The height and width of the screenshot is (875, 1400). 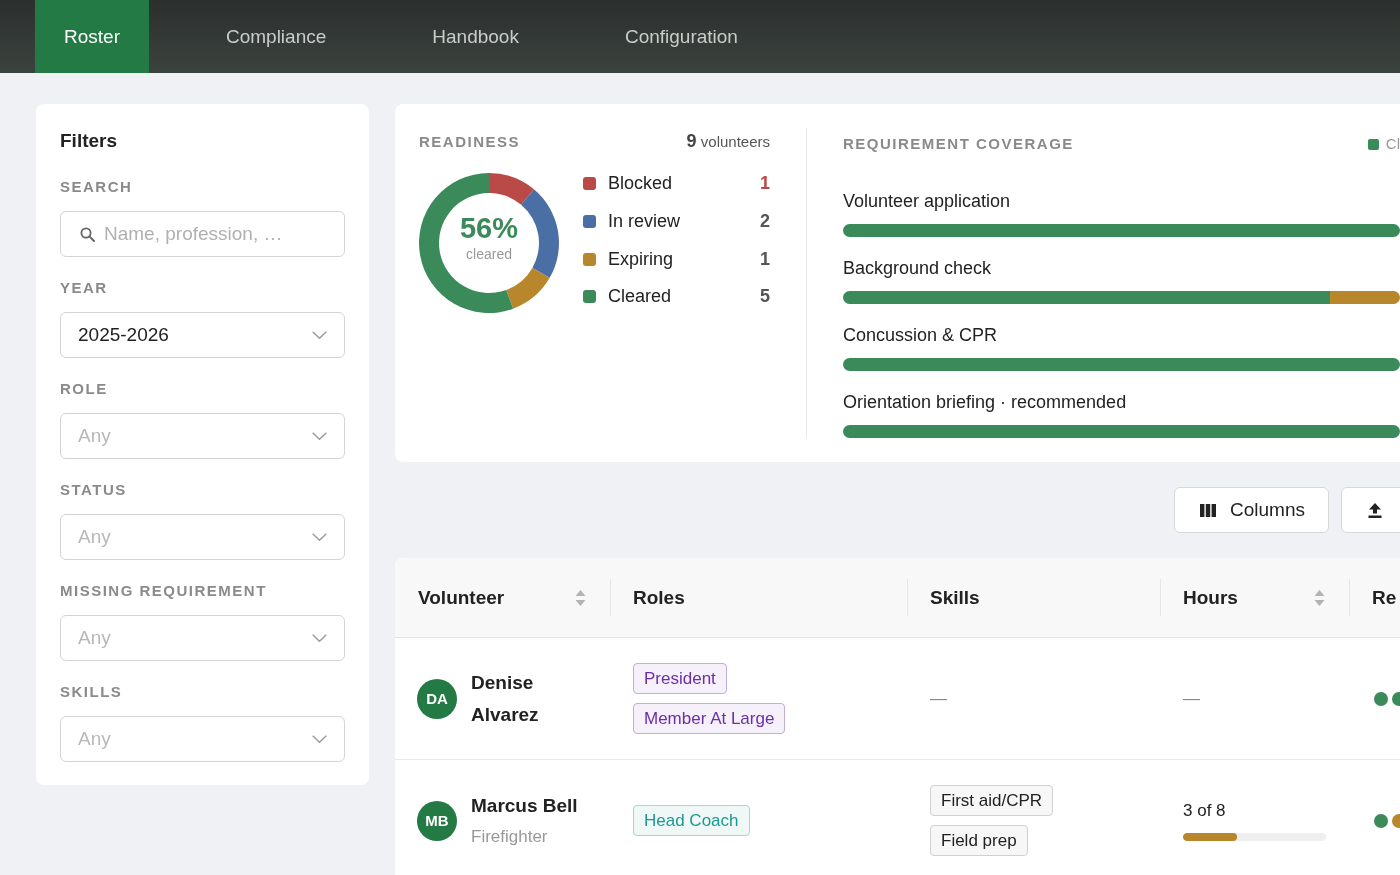 I want to click on legend-label: Cleared, so click(x=640, y=297).